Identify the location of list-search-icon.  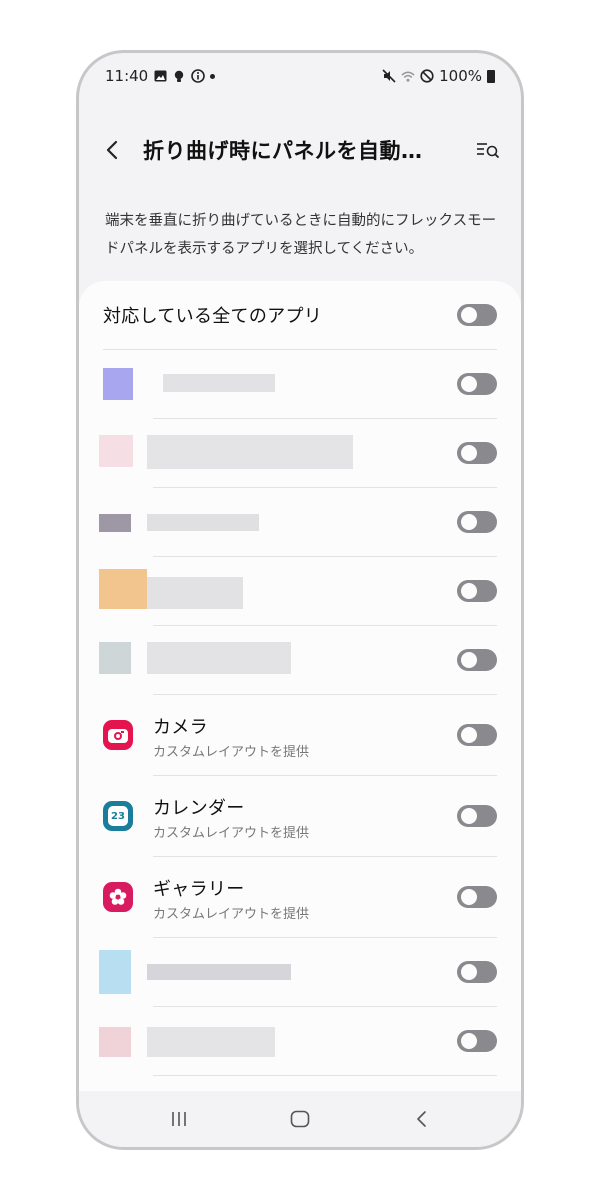
(488, 150).